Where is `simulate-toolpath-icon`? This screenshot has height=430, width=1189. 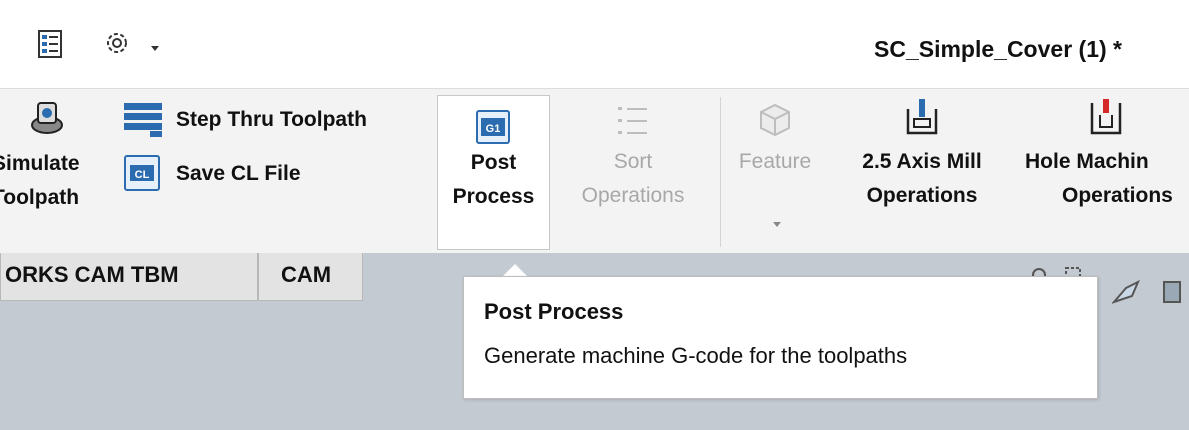
simulate-toolpath-icon is located at coordinates (47, 119).